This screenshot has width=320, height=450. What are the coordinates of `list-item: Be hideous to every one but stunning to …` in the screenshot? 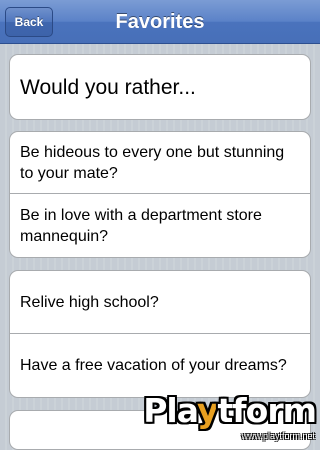 It's located at (160, 163).